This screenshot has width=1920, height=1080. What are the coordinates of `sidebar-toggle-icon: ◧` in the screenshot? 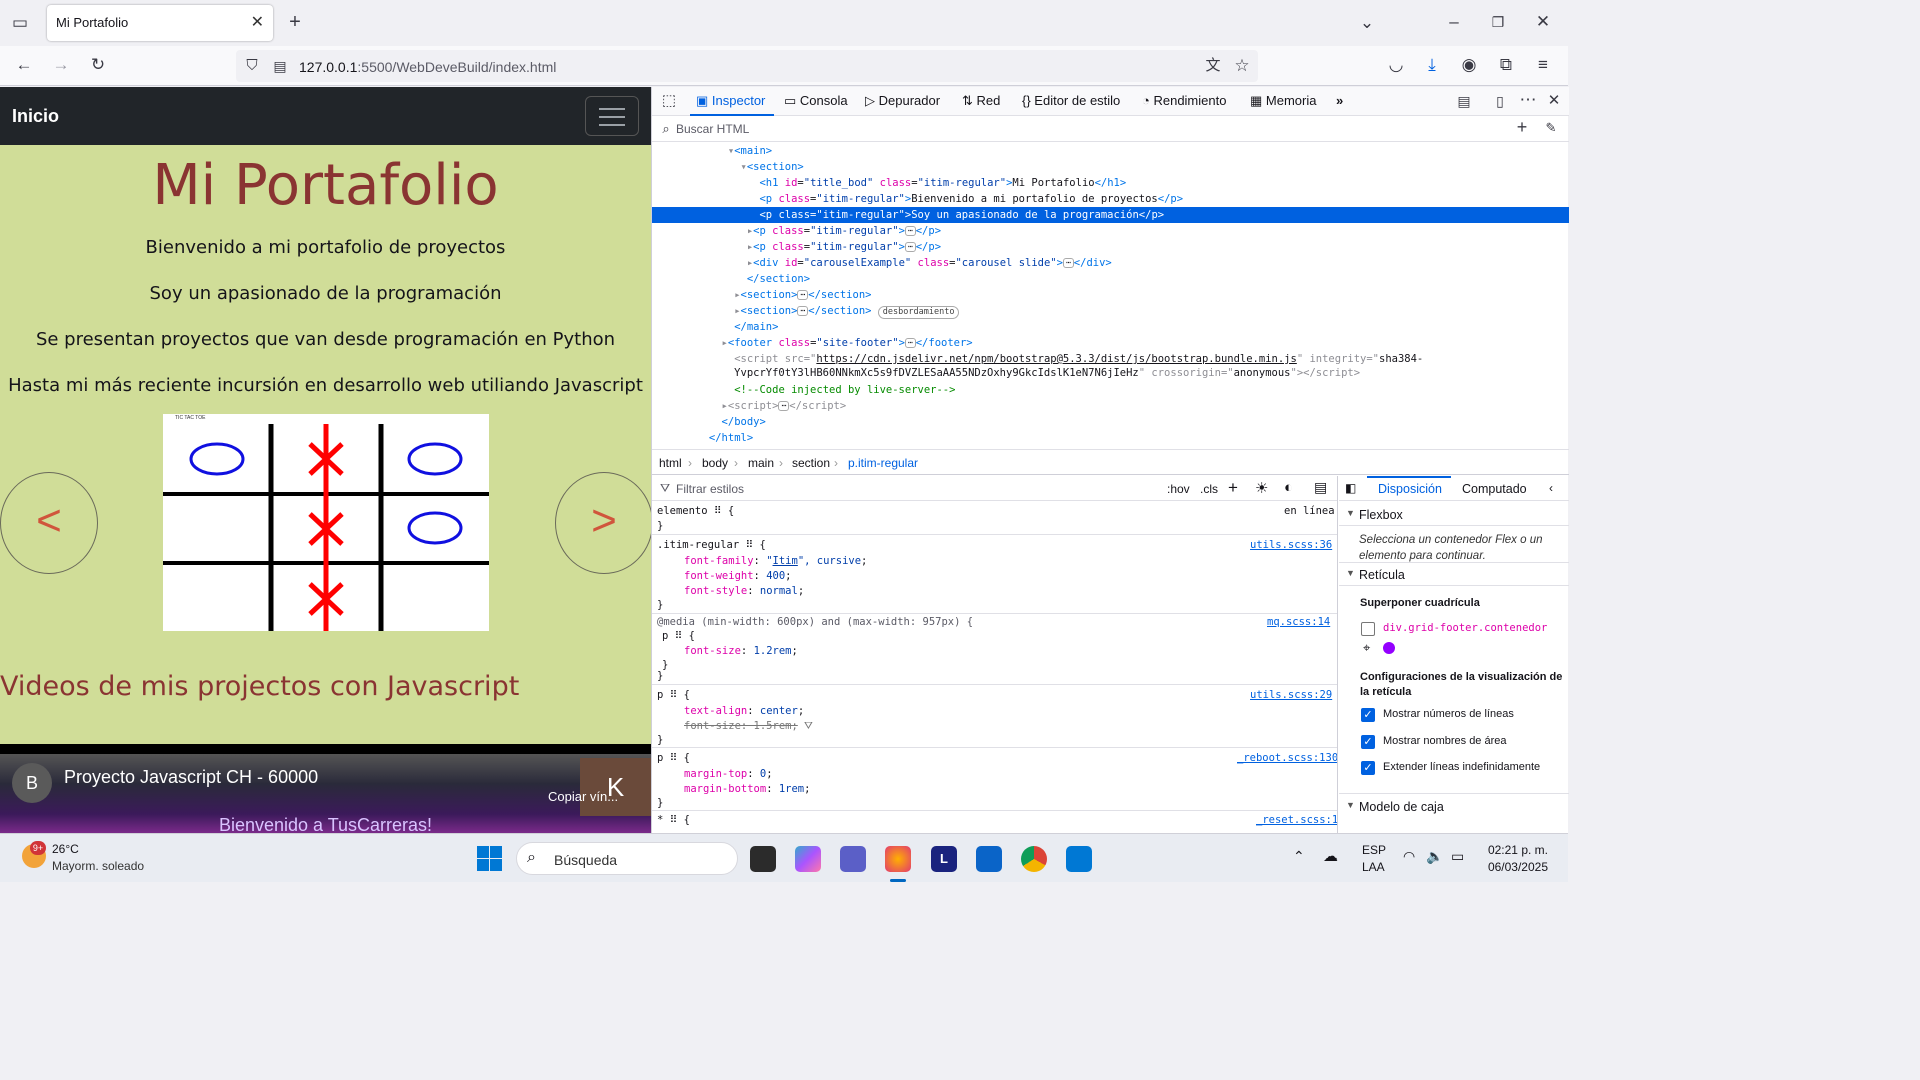 It's located at (1350, 488).